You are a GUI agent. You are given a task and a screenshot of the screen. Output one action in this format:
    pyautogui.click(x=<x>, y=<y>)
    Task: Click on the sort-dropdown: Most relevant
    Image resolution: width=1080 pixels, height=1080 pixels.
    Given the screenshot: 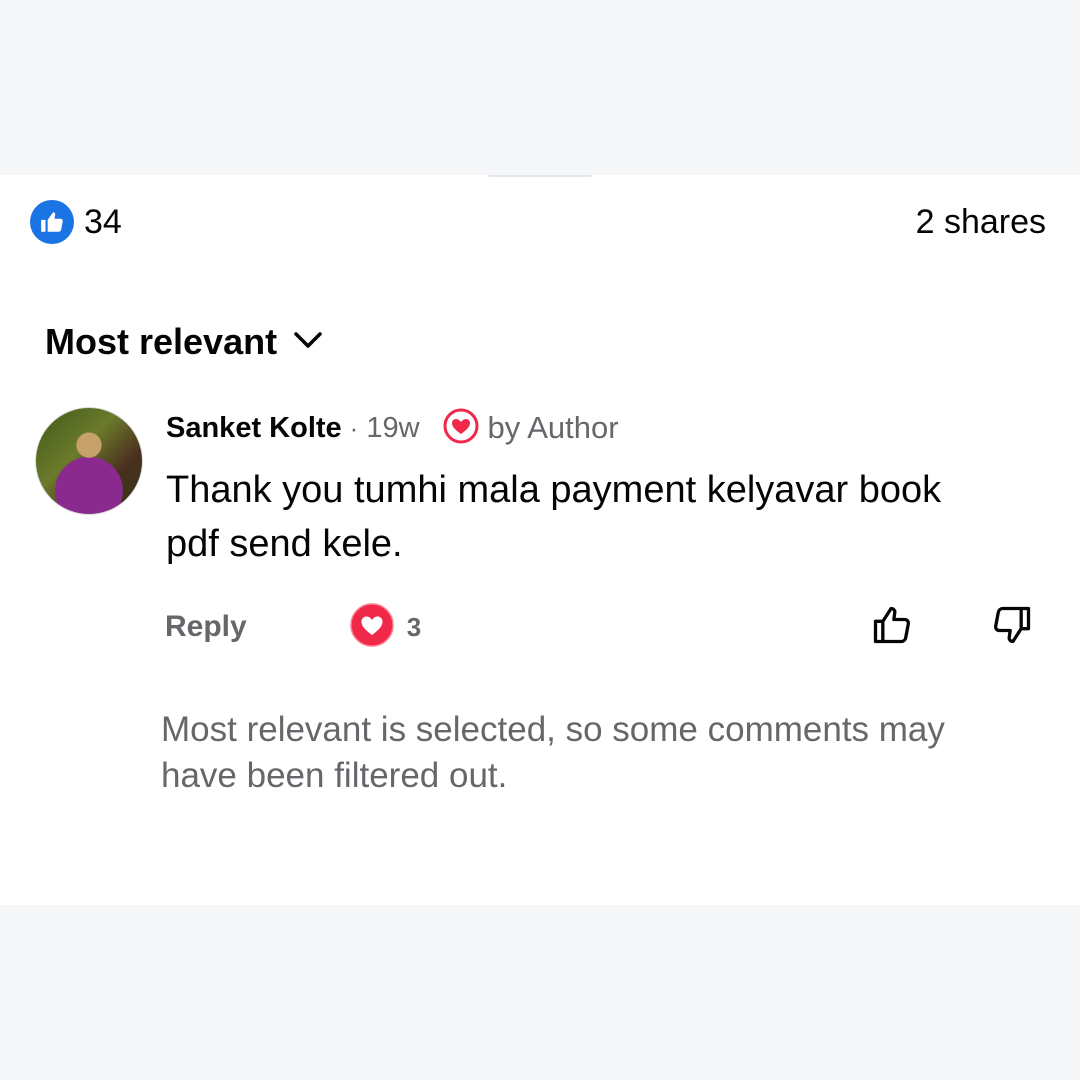 What is the action you would take?
    pyautogui.click(x=184, y=342)
    